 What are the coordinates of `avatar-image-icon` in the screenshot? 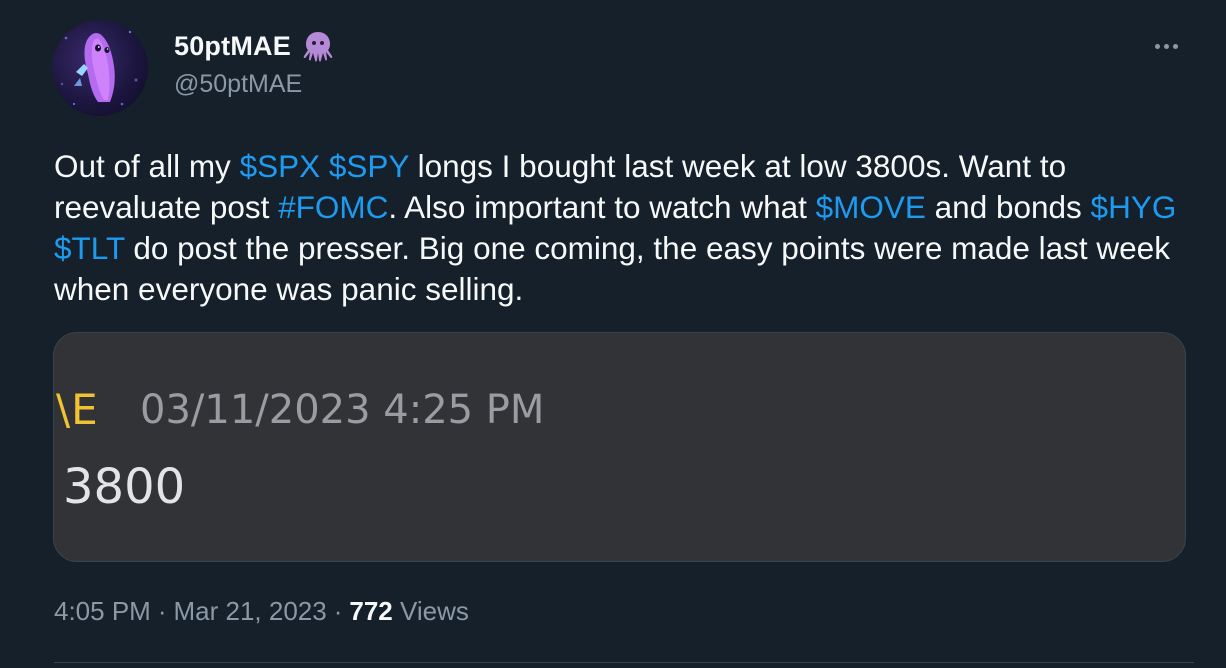 It's located at (99, 68).